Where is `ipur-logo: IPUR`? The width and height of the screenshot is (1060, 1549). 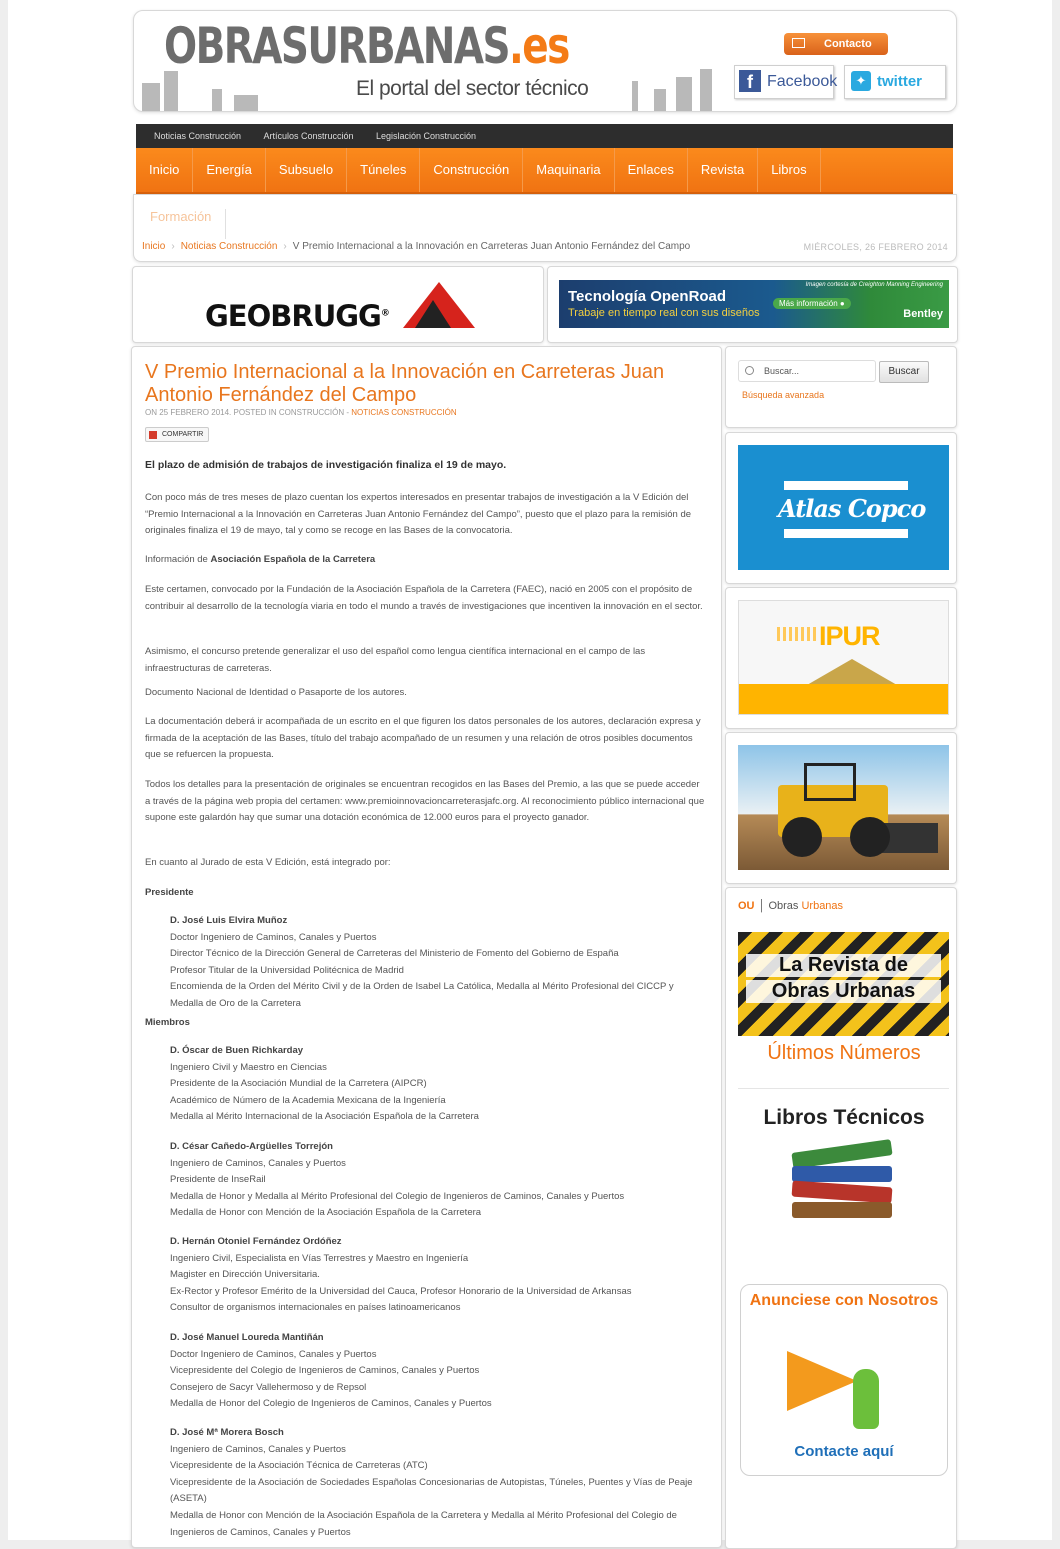
ipur-logo: IPUR is located at coordinates (850, 636).